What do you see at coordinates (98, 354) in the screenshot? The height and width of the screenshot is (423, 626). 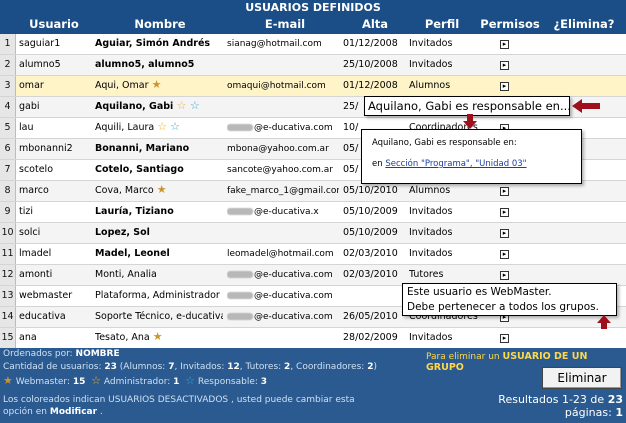 I see `ordered-by-value: NOMBRE` at bounding box center [98, 354].